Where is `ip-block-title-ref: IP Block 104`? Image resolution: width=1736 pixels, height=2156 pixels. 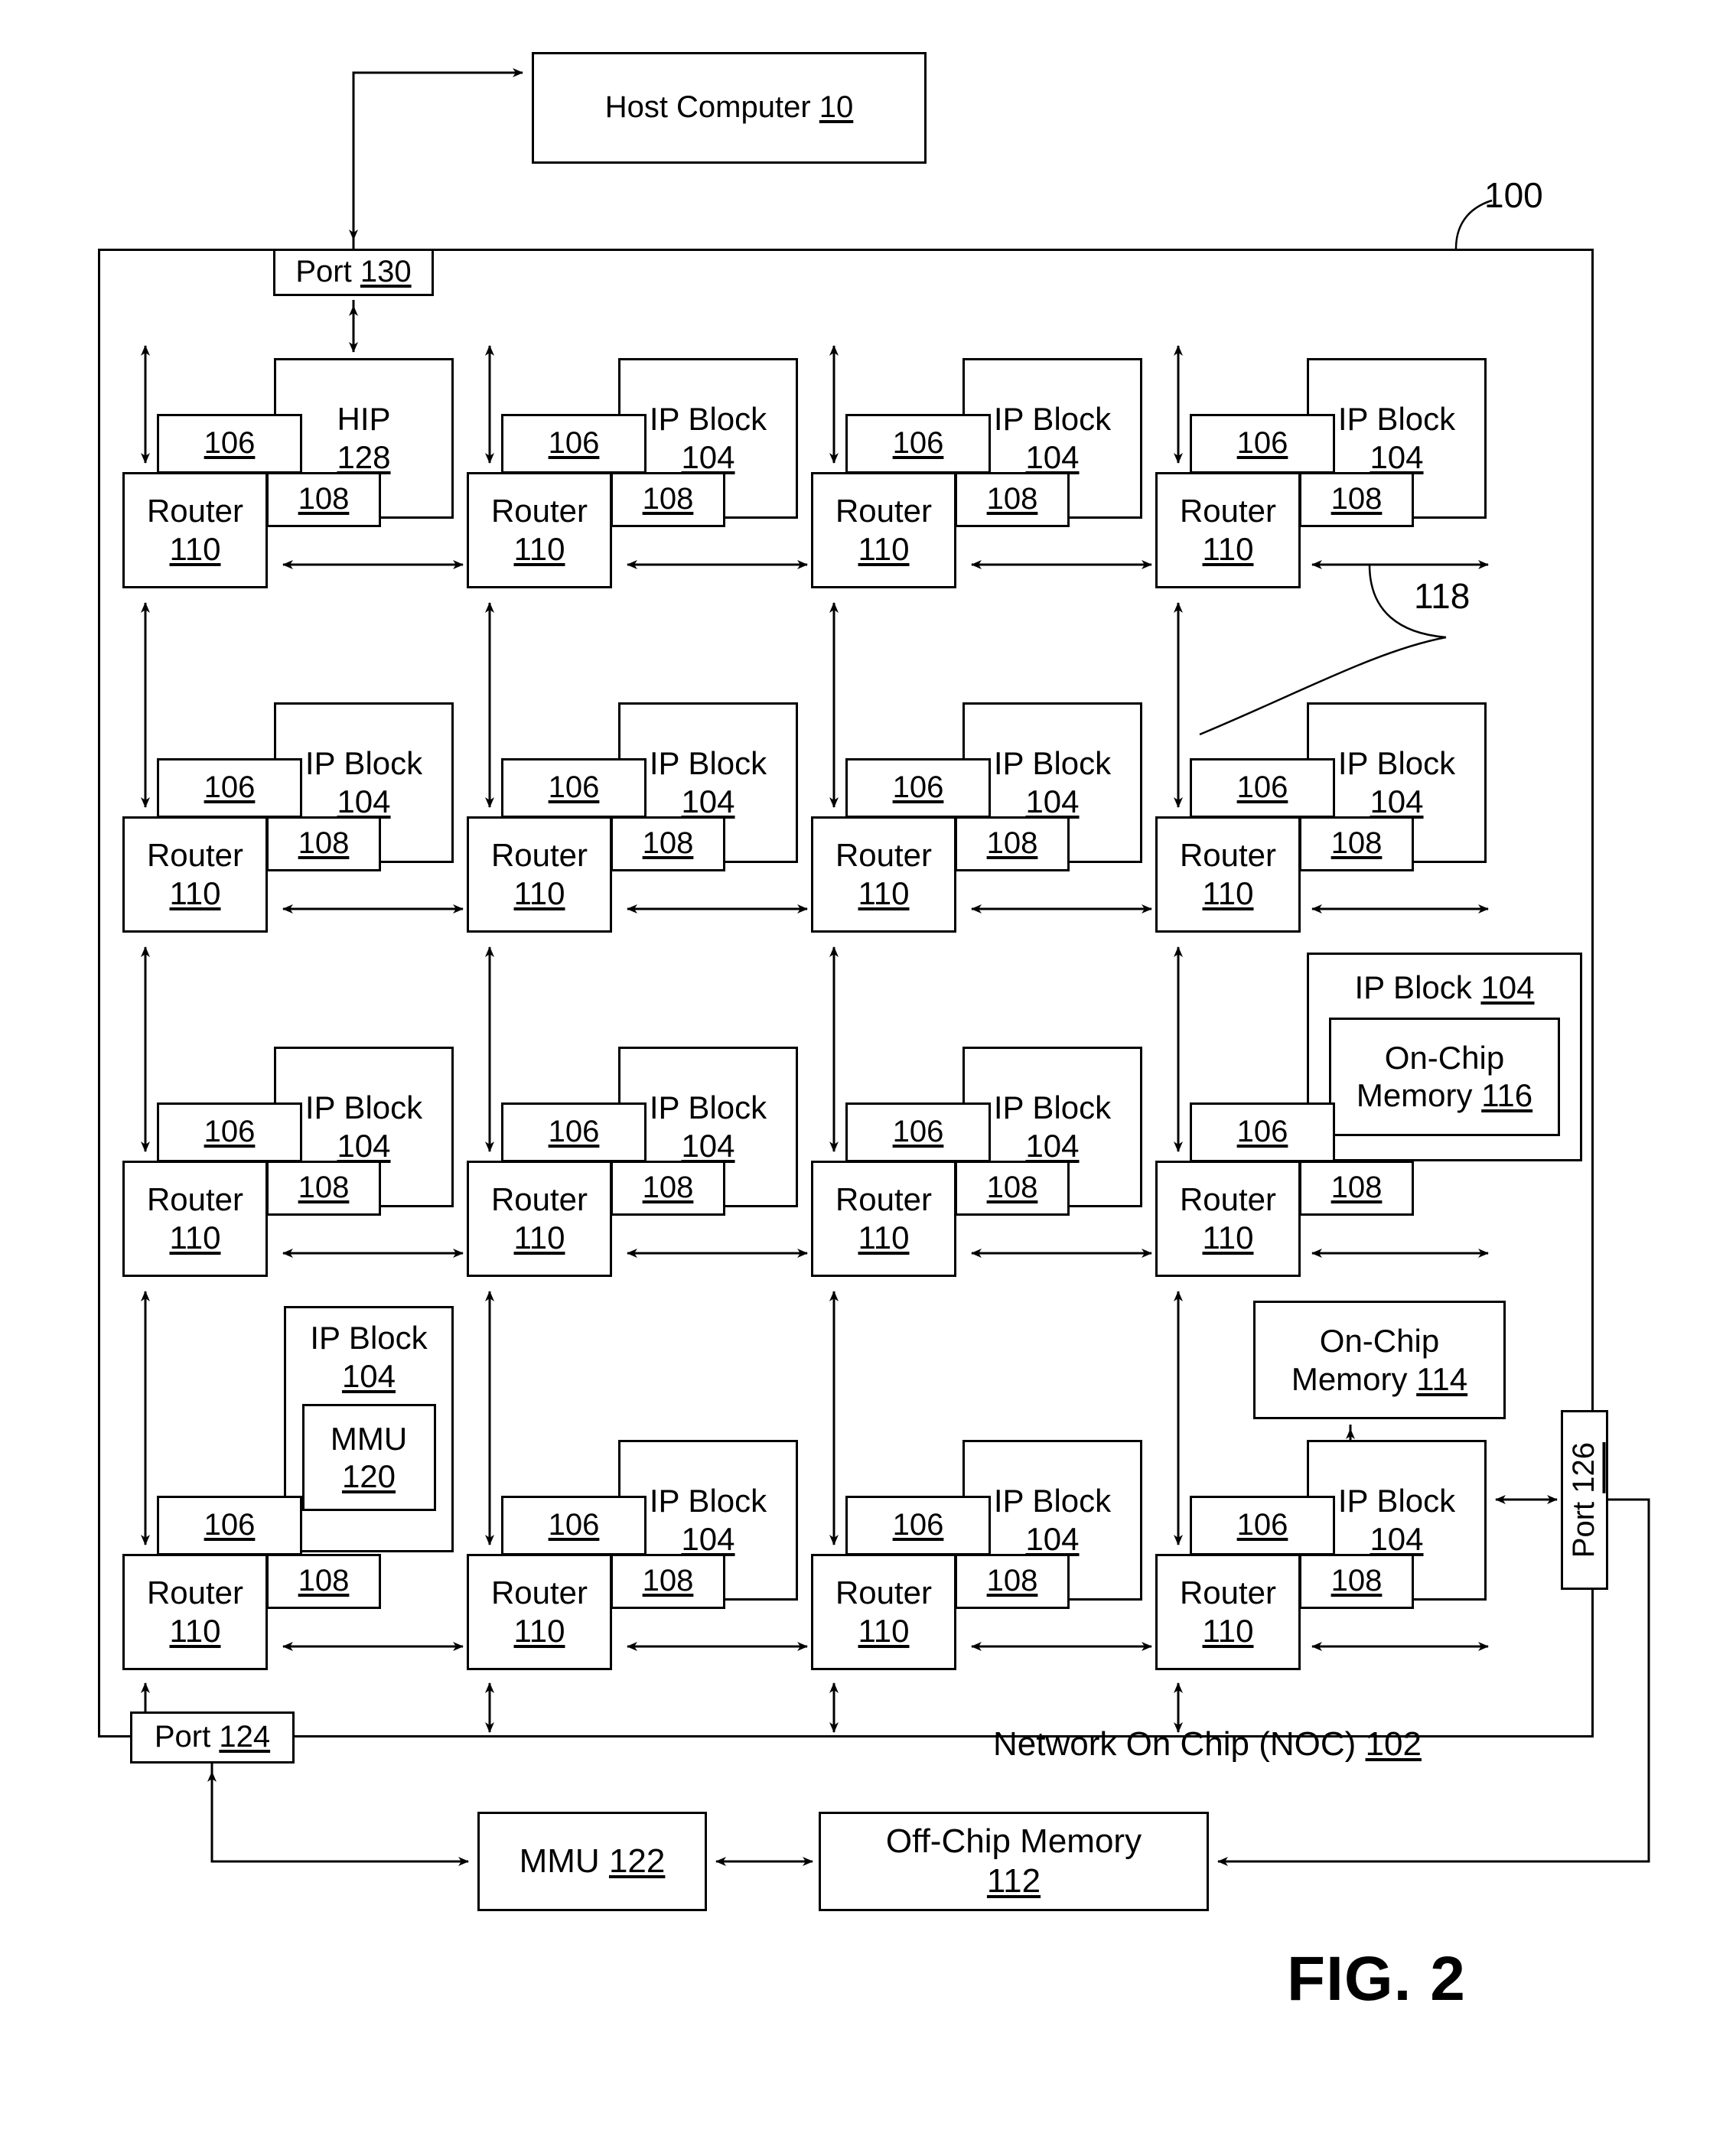 ip-block-title-ref: IP Block 104 is located at coordinates (1444, 987).